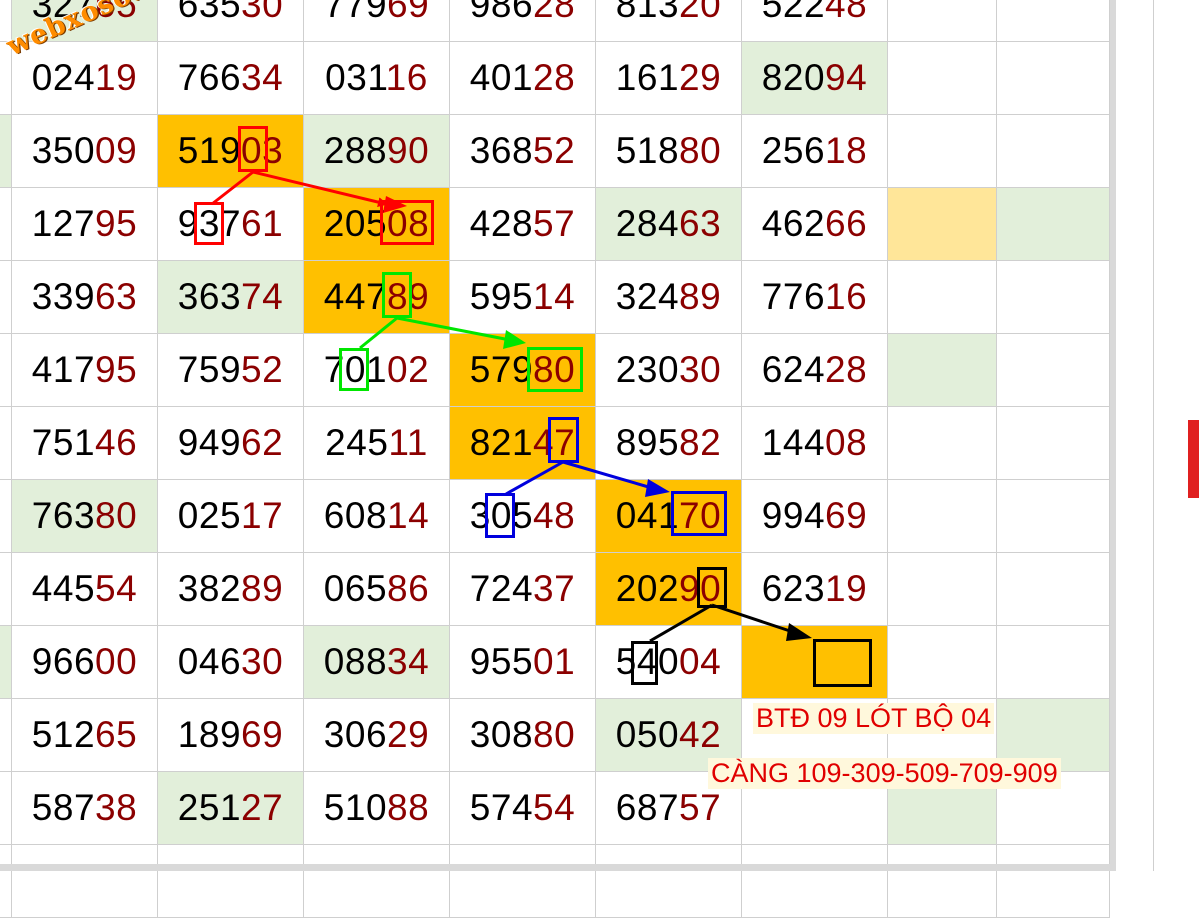 This screenshot has height=918, width=1199. What do you see at coordinates (453, 329) in the screenshot?
I see `green-arrow` at bounding box center [453, 329].